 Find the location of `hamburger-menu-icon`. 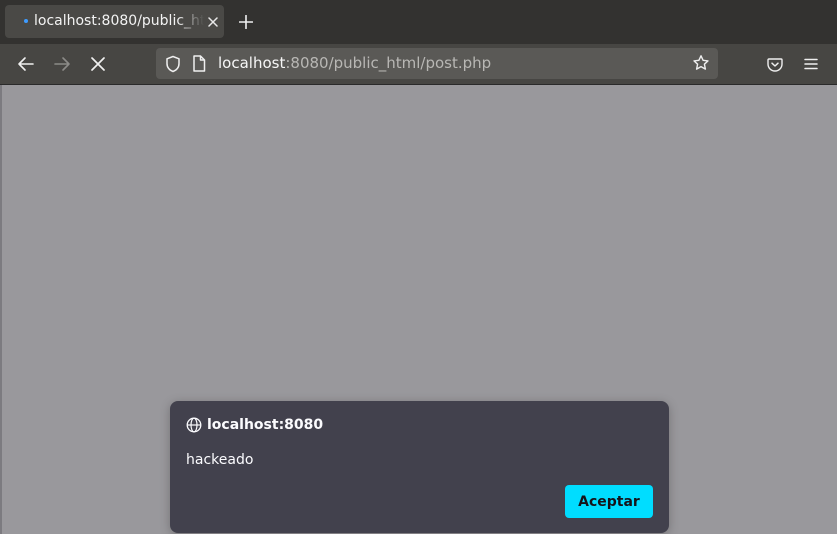

hamburger-menu-icon is located at coordinates (811, 64).